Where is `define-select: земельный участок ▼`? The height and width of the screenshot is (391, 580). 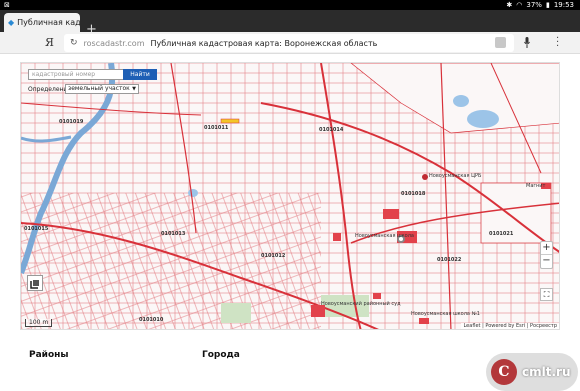
define-select: земельный участок ▼ is located at coordinates (102, 89).